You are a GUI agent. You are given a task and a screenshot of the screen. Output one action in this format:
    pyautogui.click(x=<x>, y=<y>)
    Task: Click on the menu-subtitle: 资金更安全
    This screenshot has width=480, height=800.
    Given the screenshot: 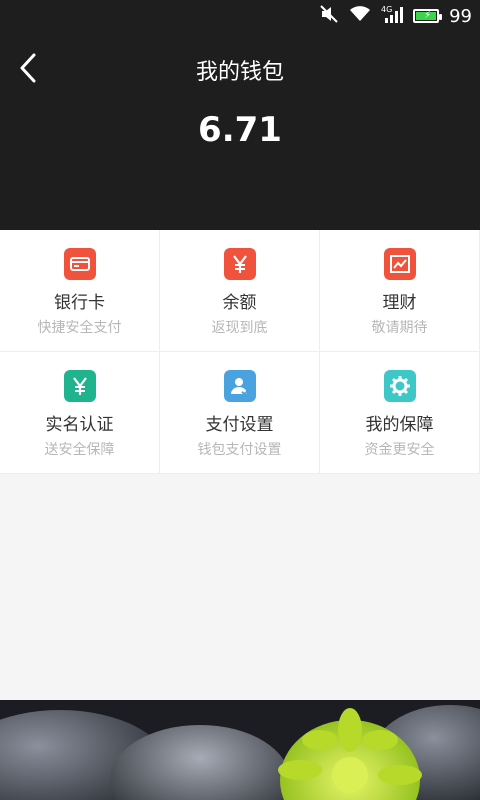 What is the action you would take?
    pyautogui.click(x=399, y=450)
    